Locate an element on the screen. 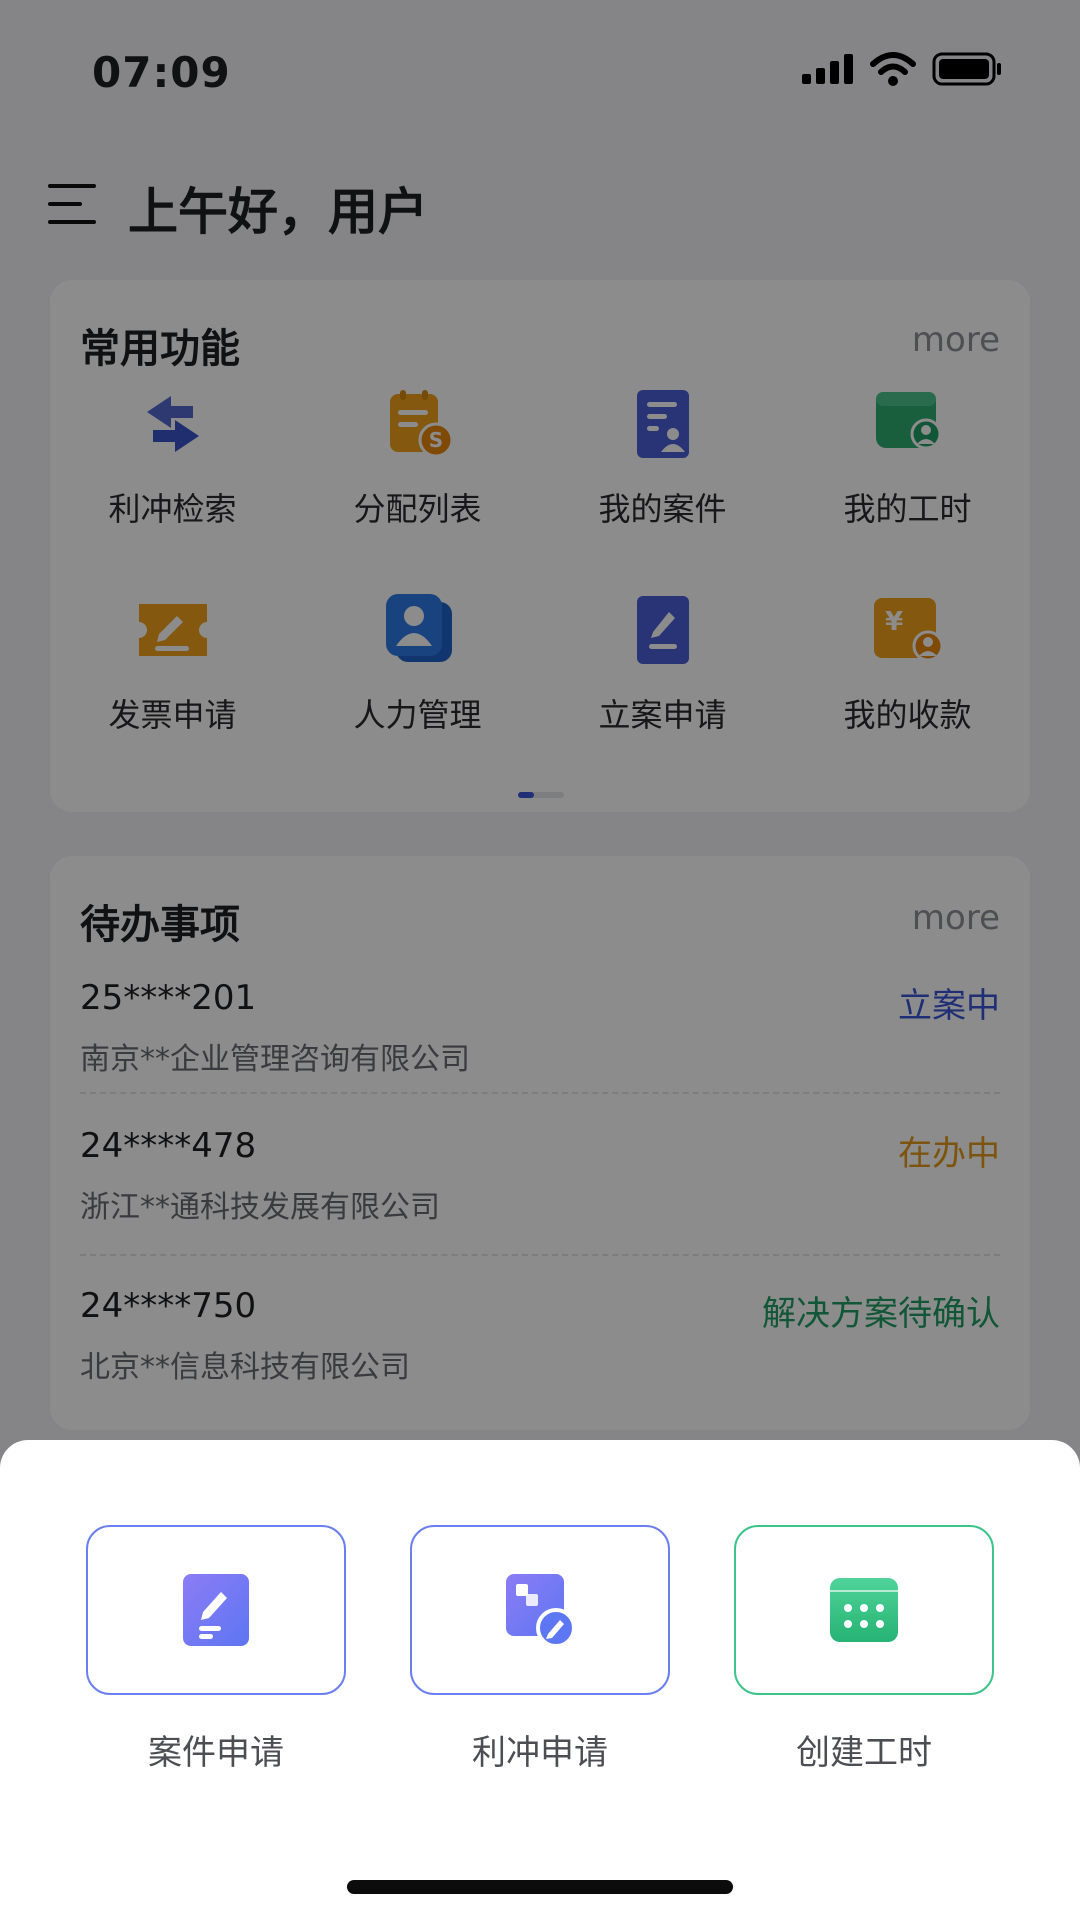 This screenshot has height=1920, width=1080. action-create-hours-button is located at coordinates (864, 1610).